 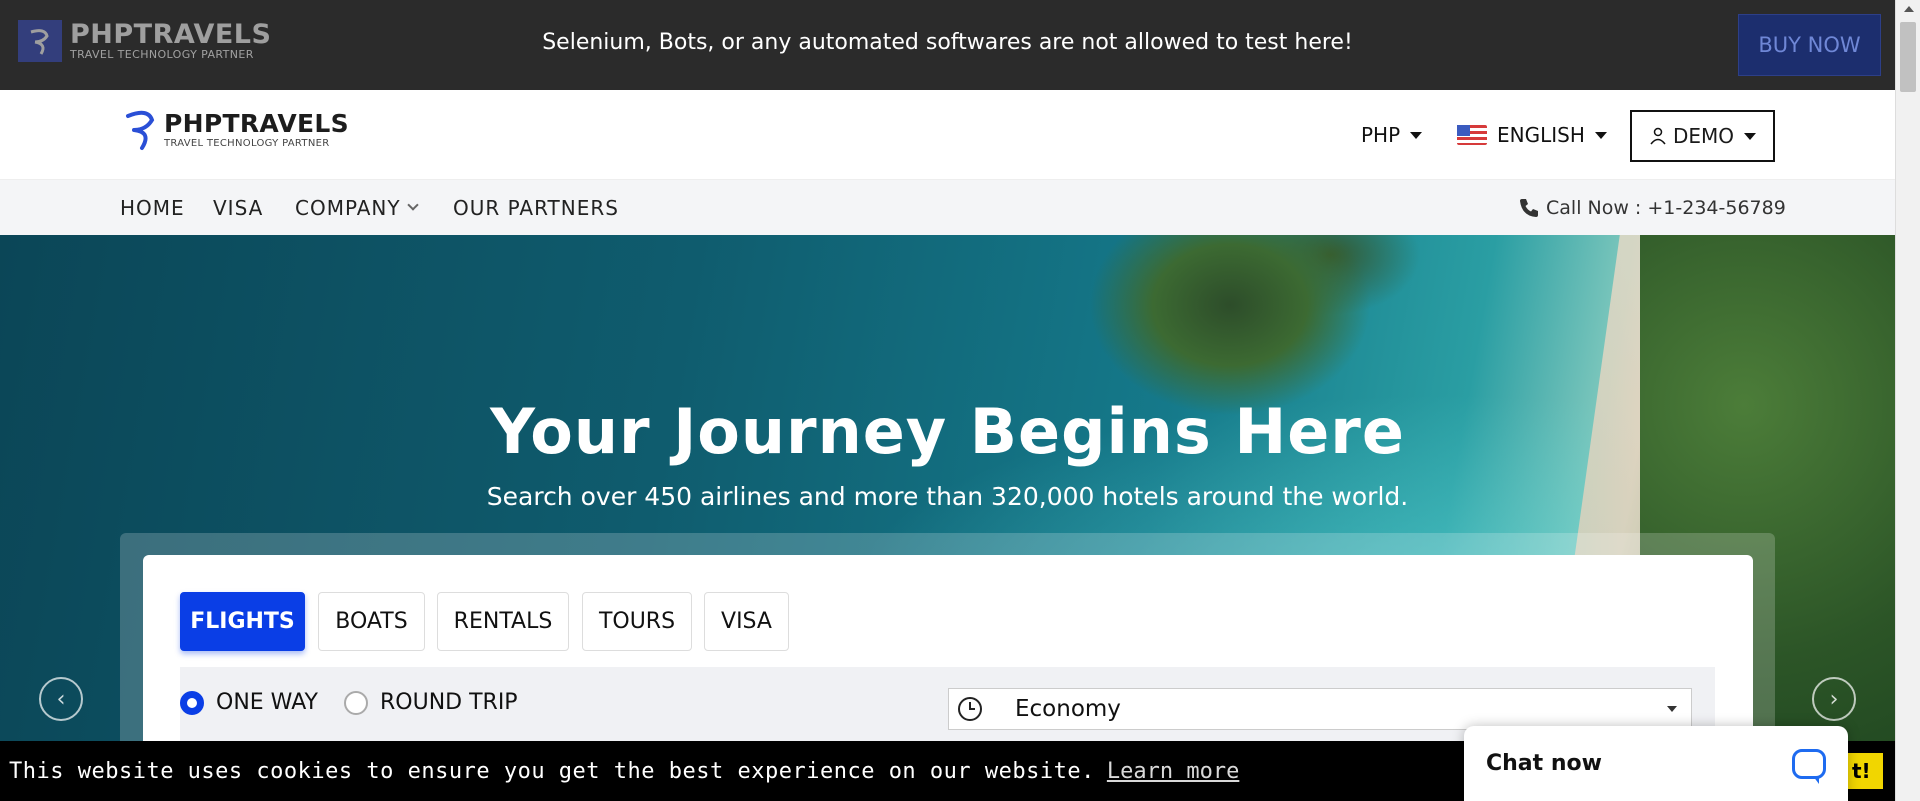 What do you see at coordinates (1809, 766) in the screenshot?
I see `chat-bubble-icon` at bounding box center [1809, 766].